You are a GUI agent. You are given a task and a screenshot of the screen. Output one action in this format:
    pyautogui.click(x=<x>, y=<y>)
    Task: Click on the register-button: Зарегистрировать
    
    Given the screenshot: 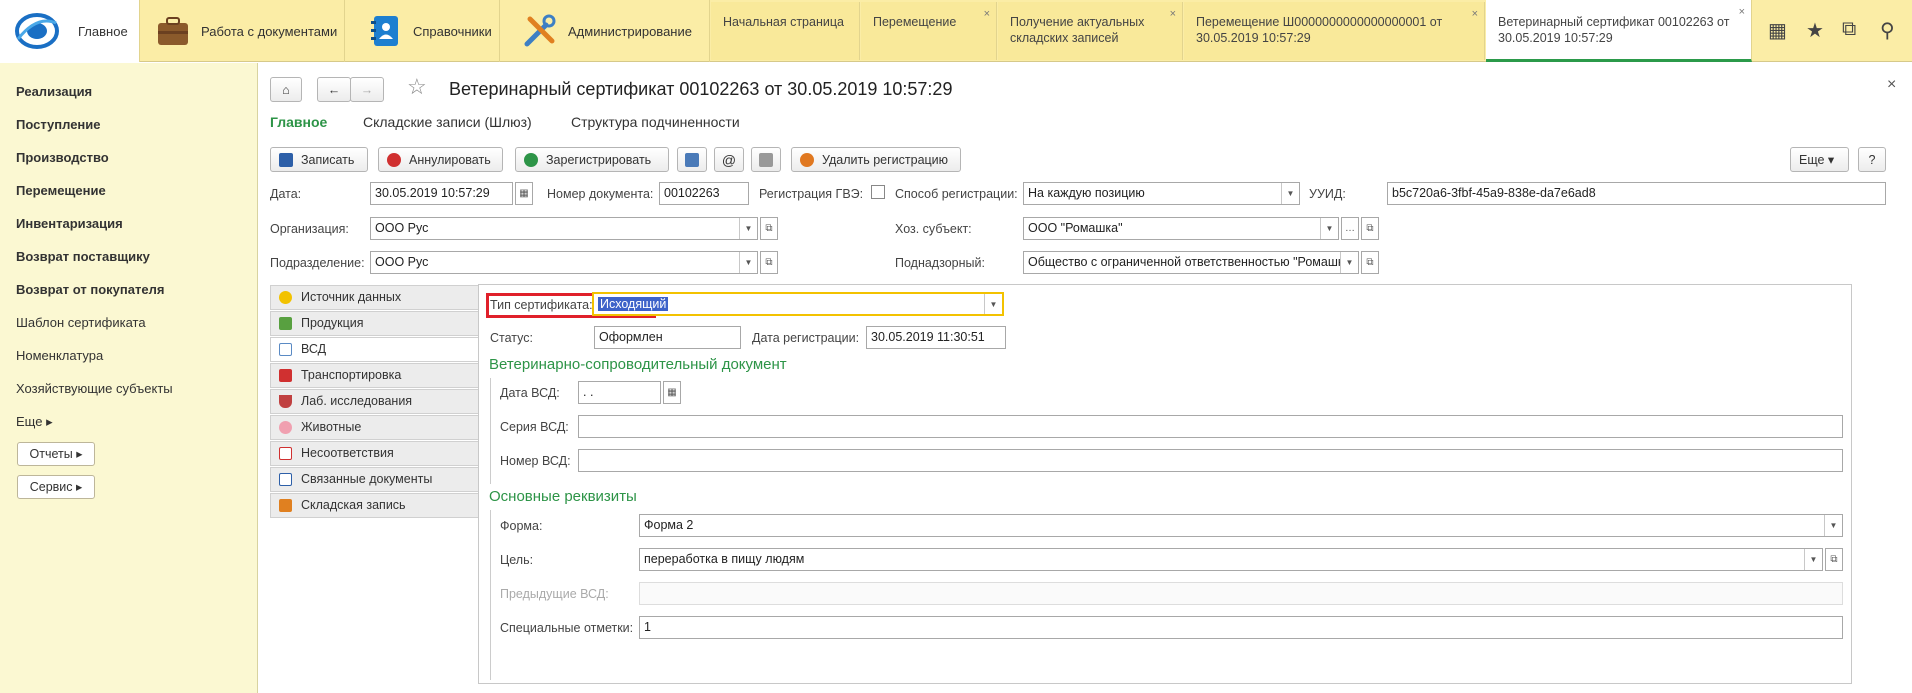 What is the action you would take?
    pyautogui.click(x=592, y=159)
    